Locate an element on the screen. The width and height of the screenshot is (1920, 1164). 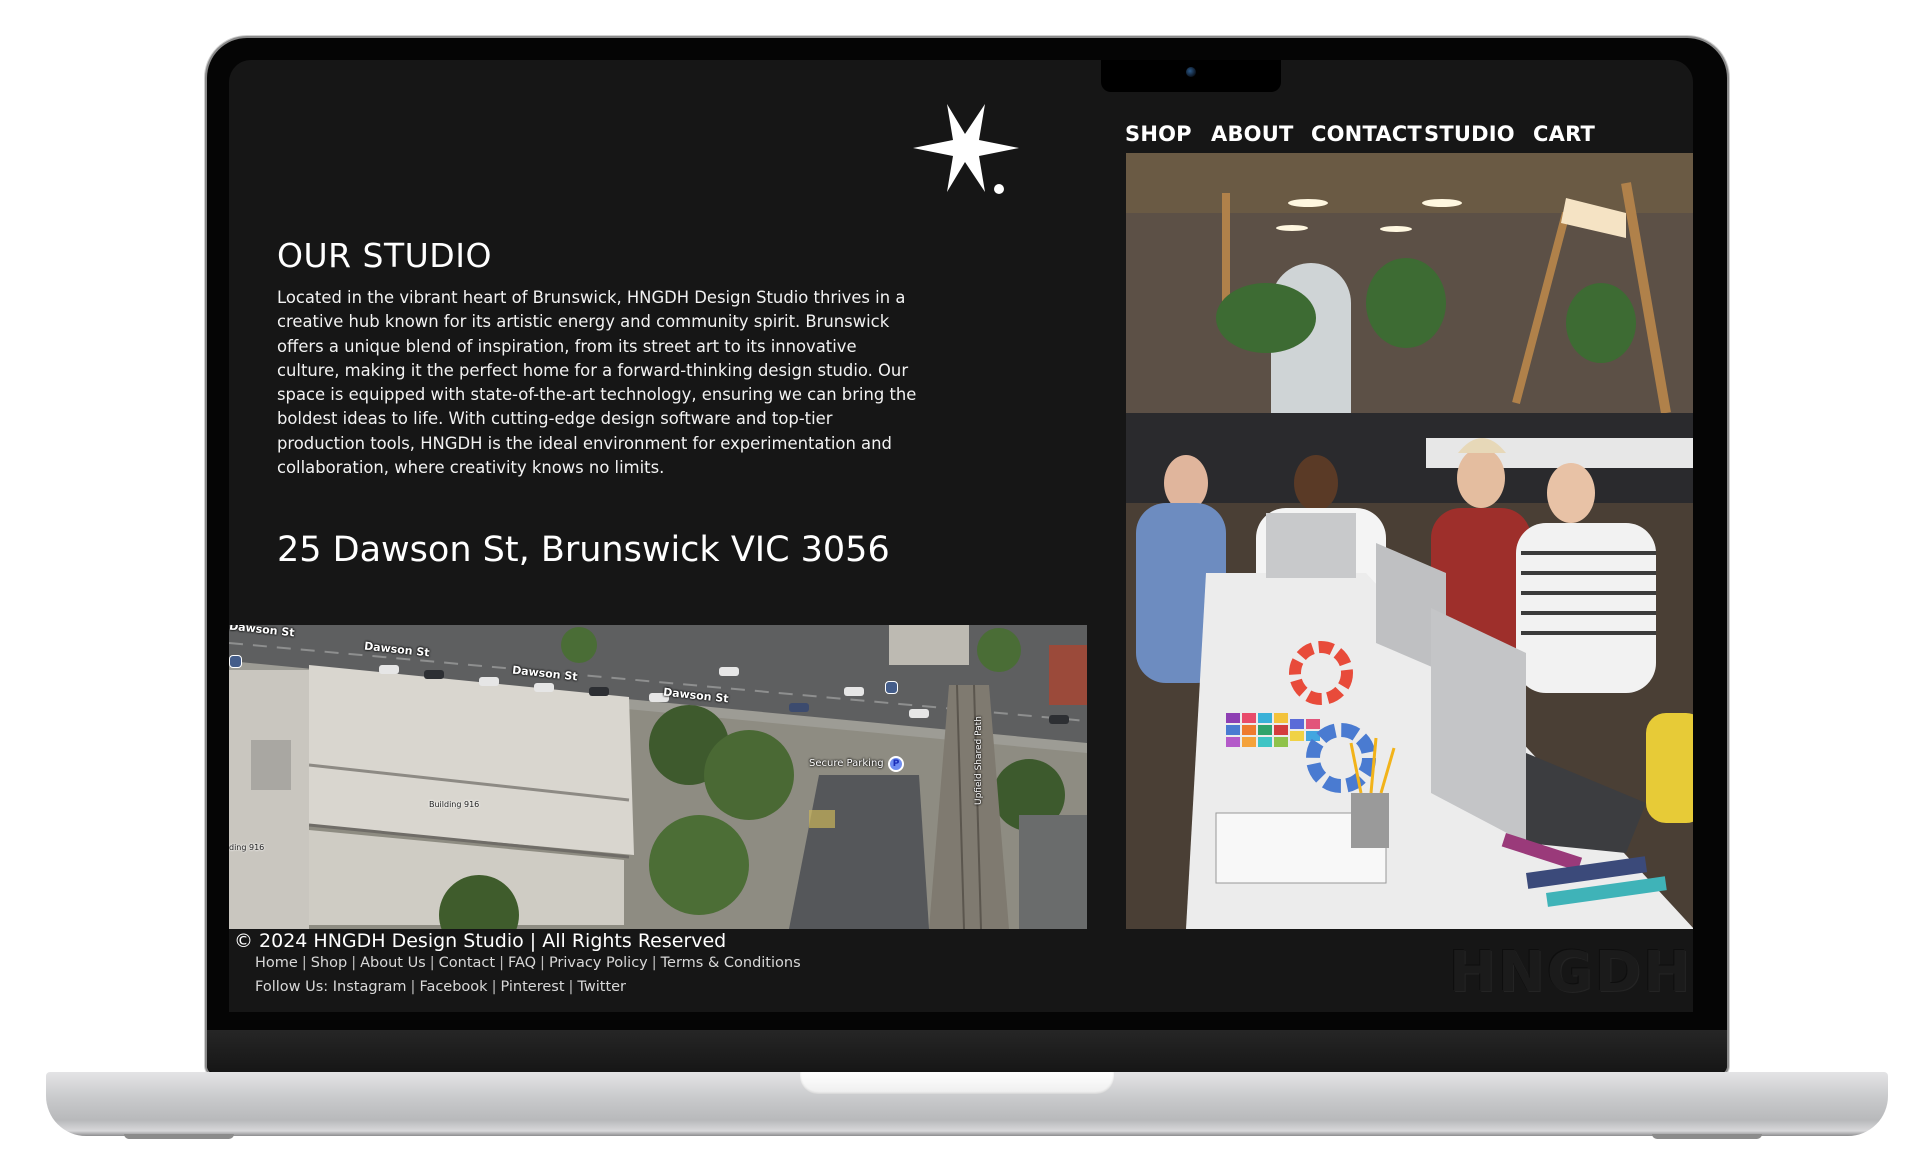
footer-link-privacy-policy: Privacy Policy is located at coordinates (598, 963).